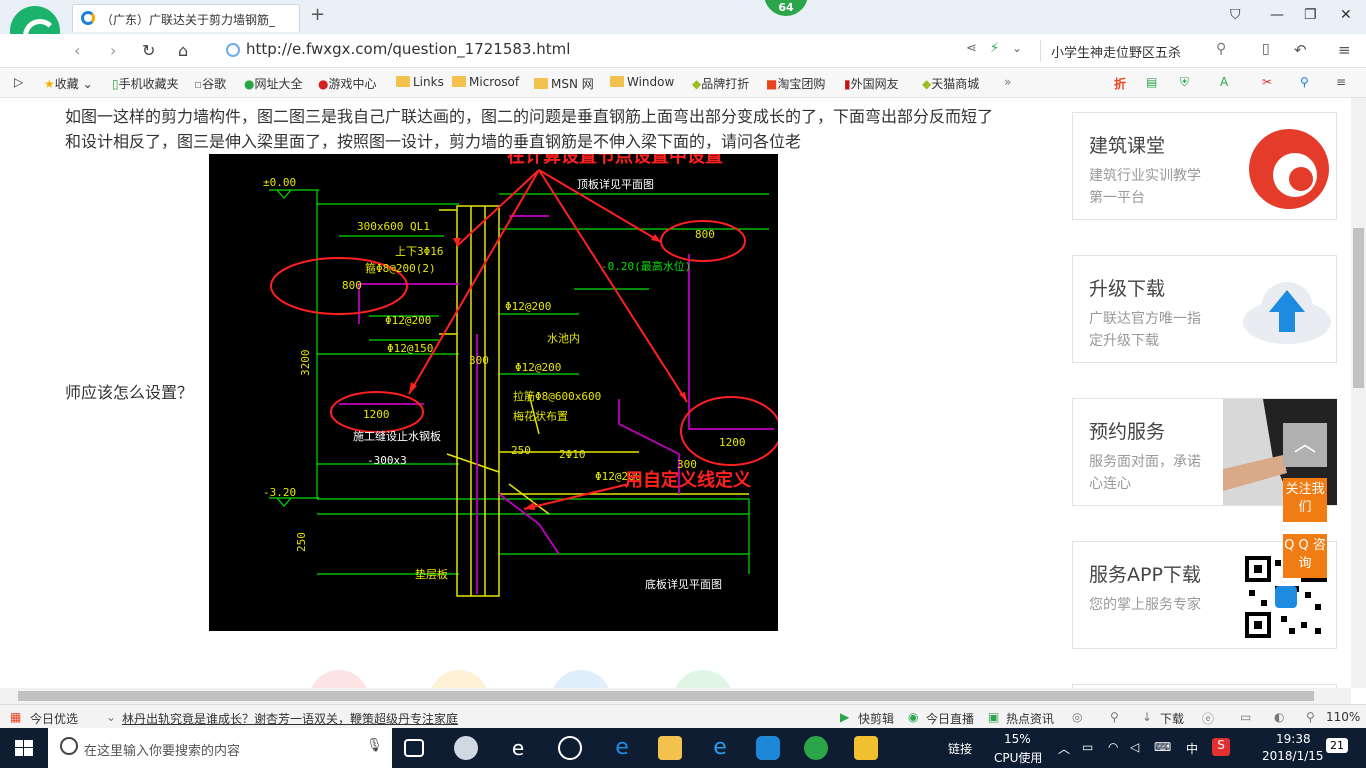 The height and width of the screenshot is (768, 1366). I want to click on bottom-circle-icons, so click(521, 679).